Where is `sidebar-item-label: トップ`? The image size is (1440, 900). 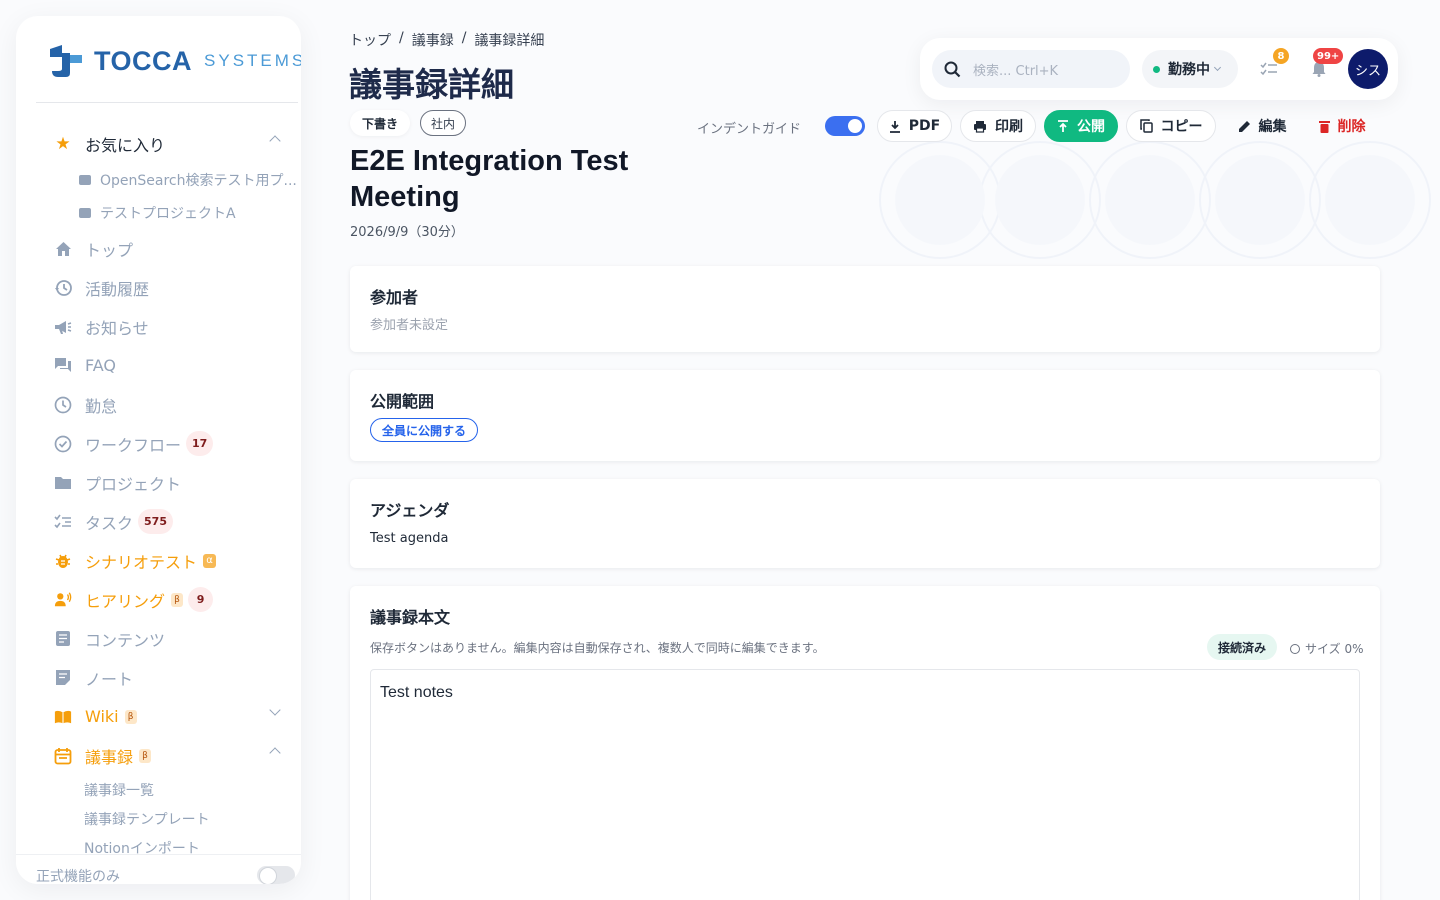 sidebar-item-label: トップ is located at coordinates (109, 250).